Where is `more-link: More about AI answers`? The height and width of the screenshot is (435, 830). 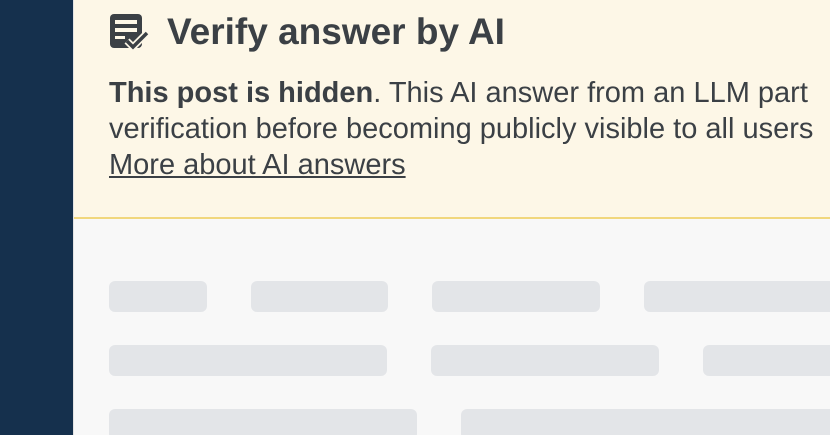 more-link: More about AI answers is located at coordinates (257, 165).